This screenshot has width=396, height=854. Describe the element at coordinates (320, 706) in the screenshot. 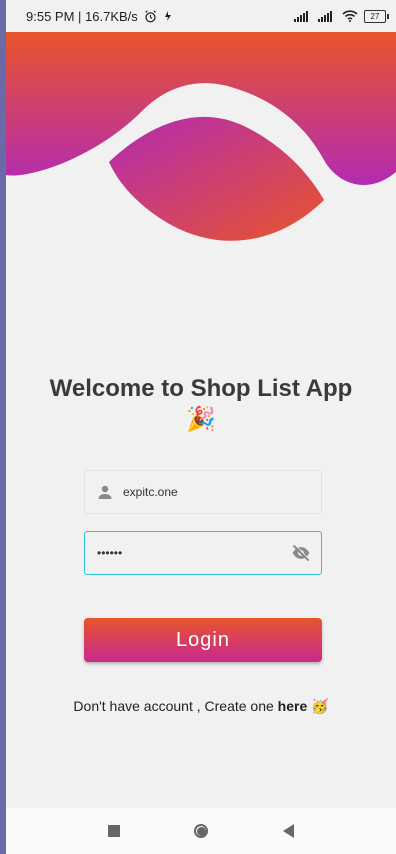

I see `signup-emoji: 🥳` at that location.